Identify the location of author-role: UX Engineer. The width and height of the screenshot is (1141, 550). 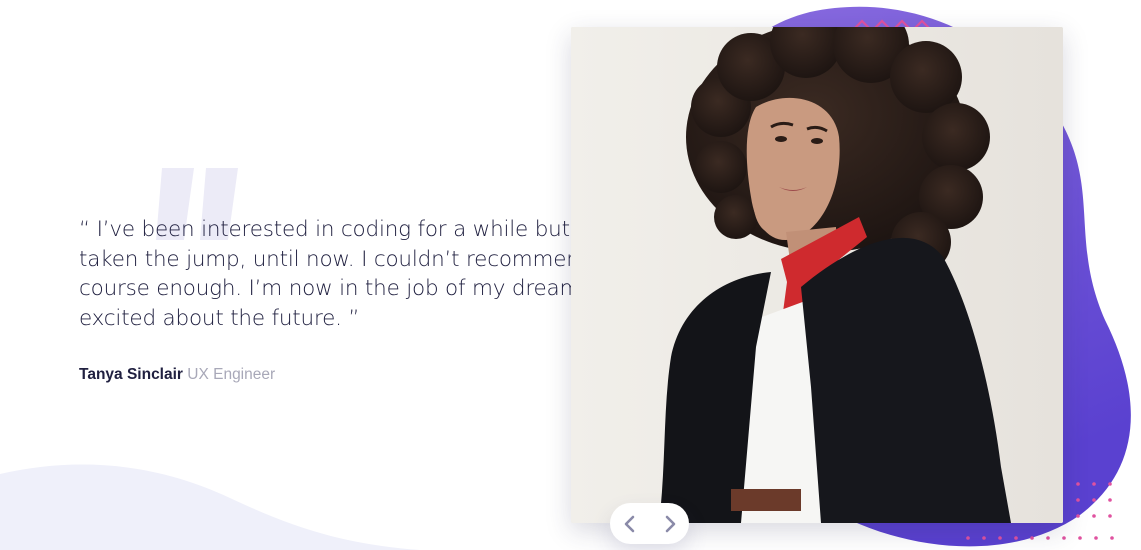
(231, 374).